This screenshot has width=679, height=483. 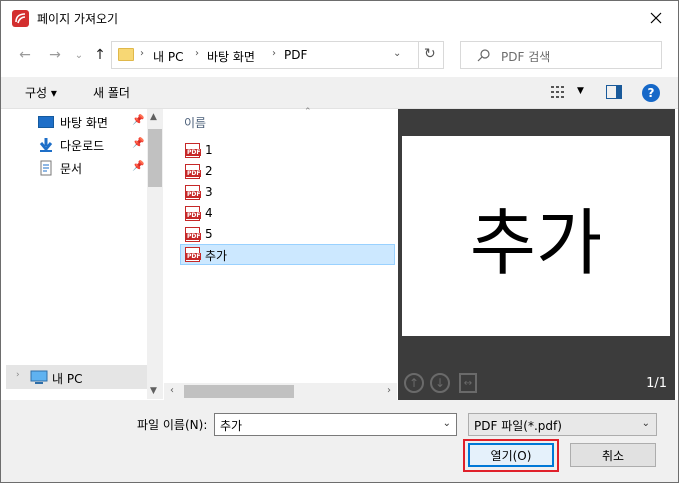 What do you see at coordinates (397, 53) in the screenshot?
I see `address-dropdown-icon: ⌄` at bounding box center [397, 53].